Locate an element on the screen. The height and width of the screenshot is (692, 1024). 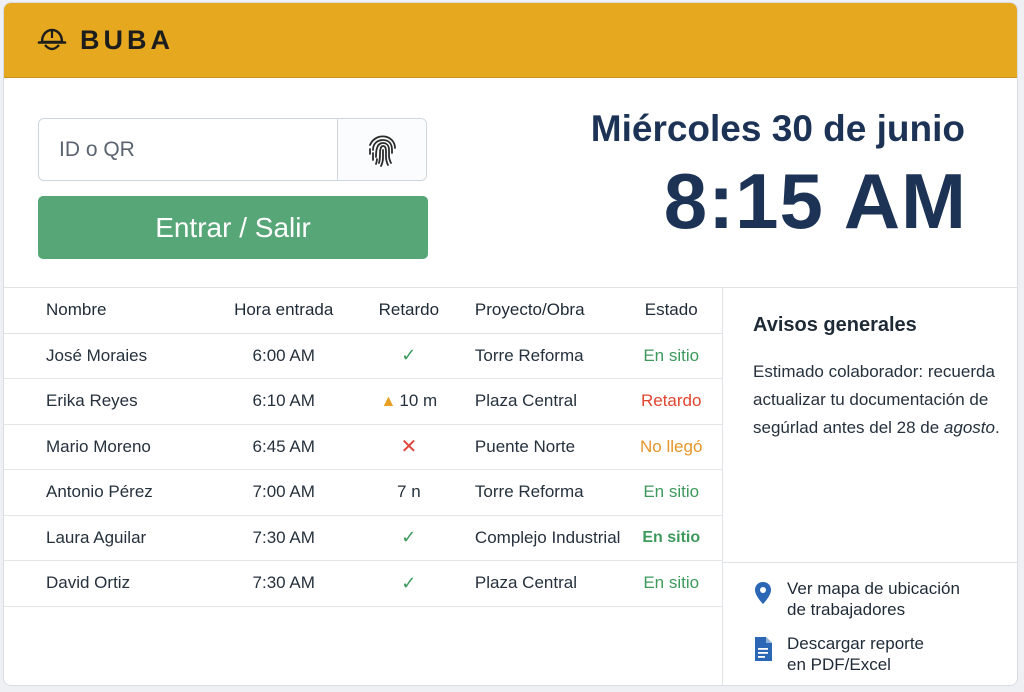
delay-value: 10 m is located at coordinates (418, 401).